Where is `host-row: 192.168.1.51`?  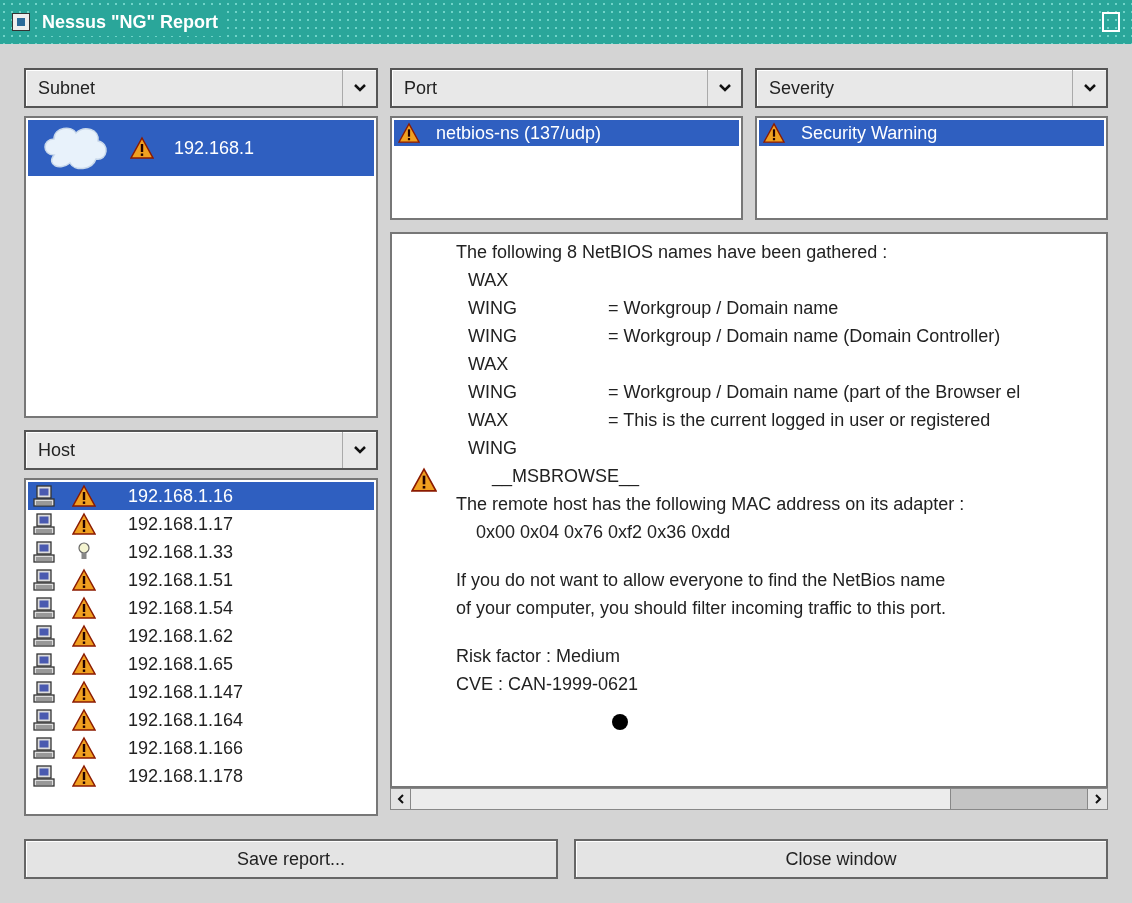
host-row: 192.168.1.51 is located at coordinates (201, 580).